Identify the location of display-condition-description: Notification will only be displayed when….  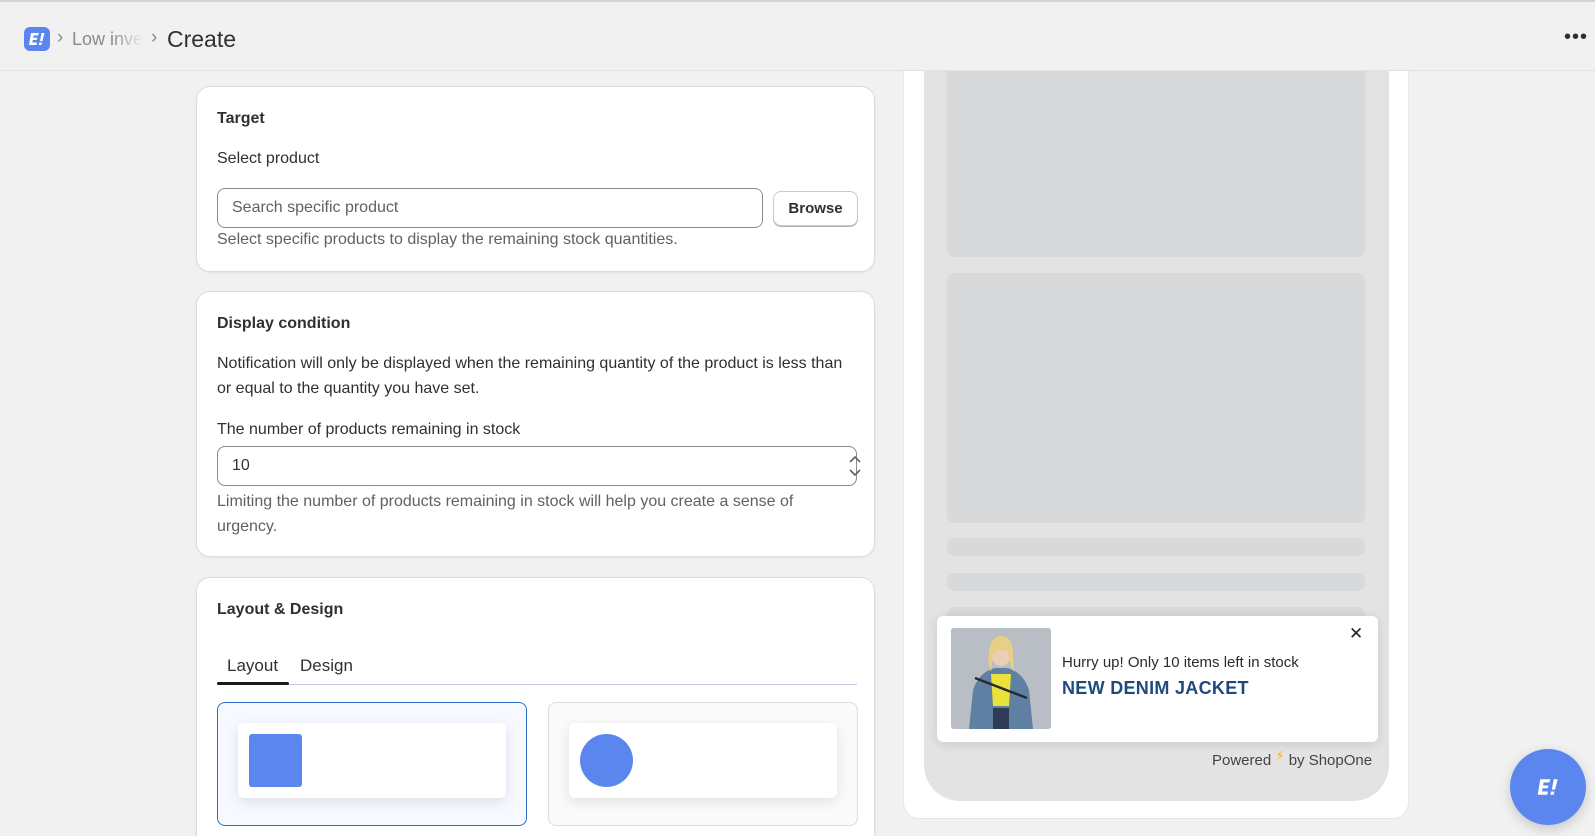
(530, 376).